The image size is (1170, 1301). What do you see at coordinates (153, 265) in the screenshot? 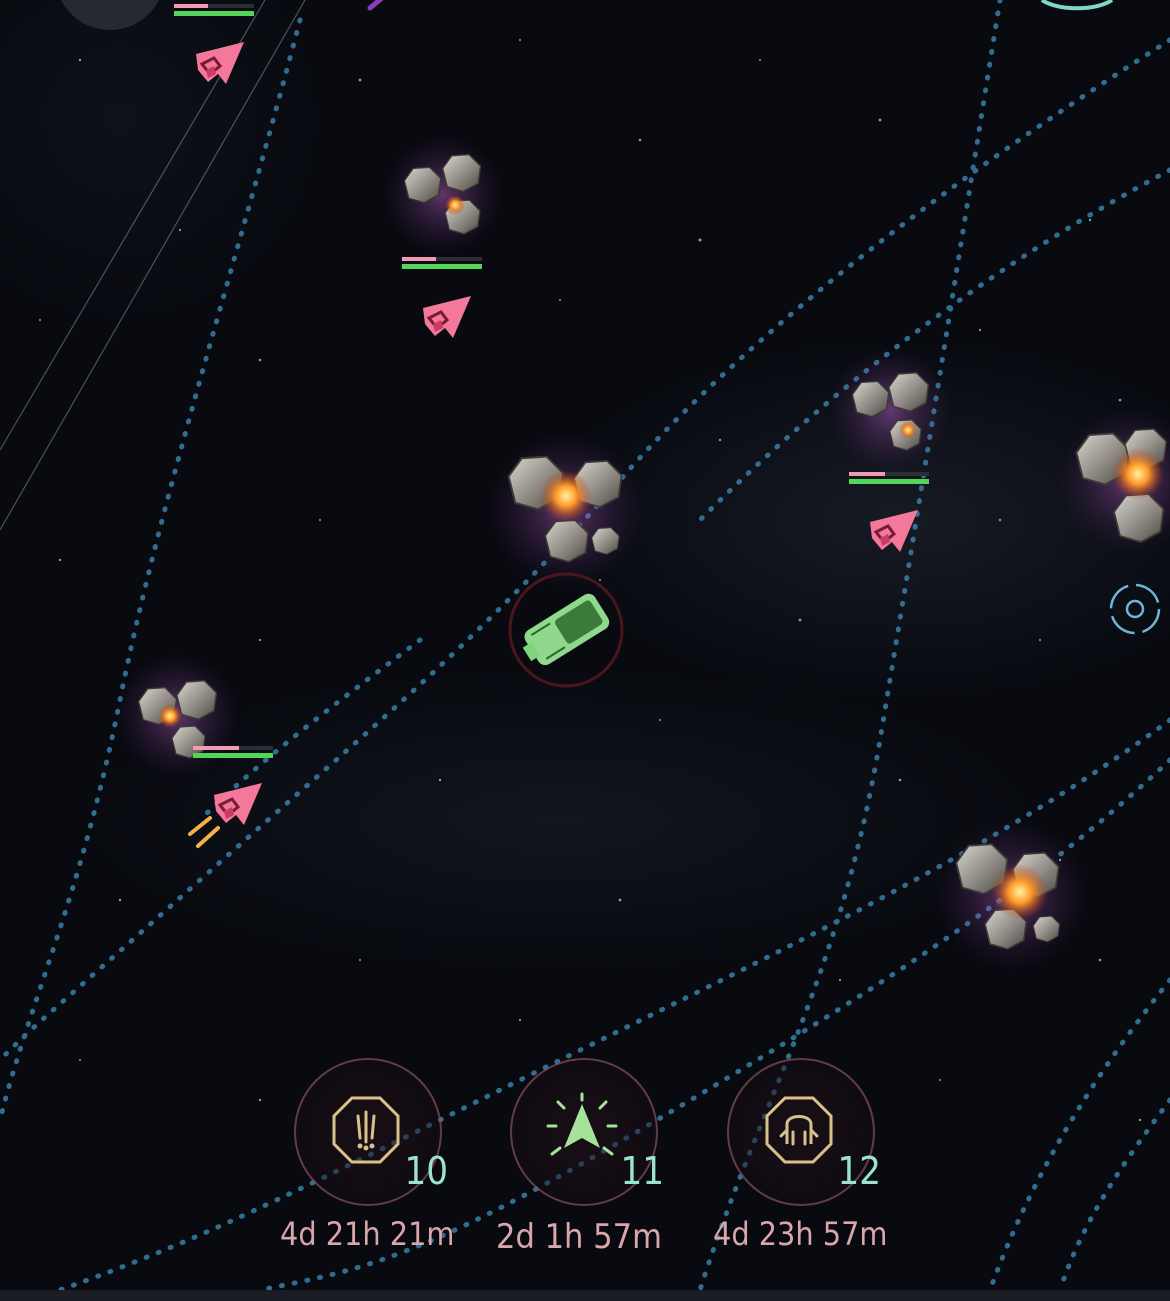
I see `boundary-lines` at bounding box center [153, 265].